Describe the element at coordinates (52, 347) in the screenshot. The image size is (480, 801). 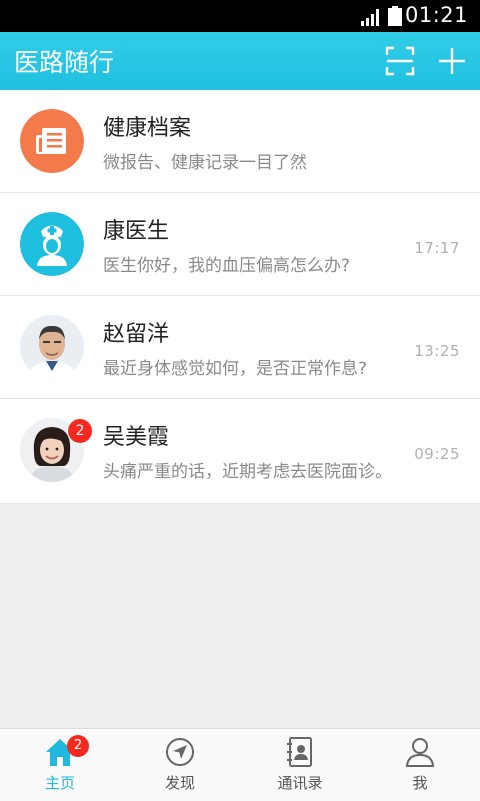
I see `male-doctor-avatar` at that location.